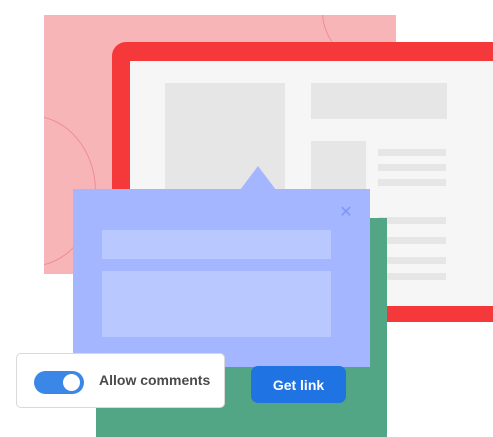  What do you see at coordinates (71, 382) in the screenshot?
I see `toggle-knob` at bounding box center [71, 382].